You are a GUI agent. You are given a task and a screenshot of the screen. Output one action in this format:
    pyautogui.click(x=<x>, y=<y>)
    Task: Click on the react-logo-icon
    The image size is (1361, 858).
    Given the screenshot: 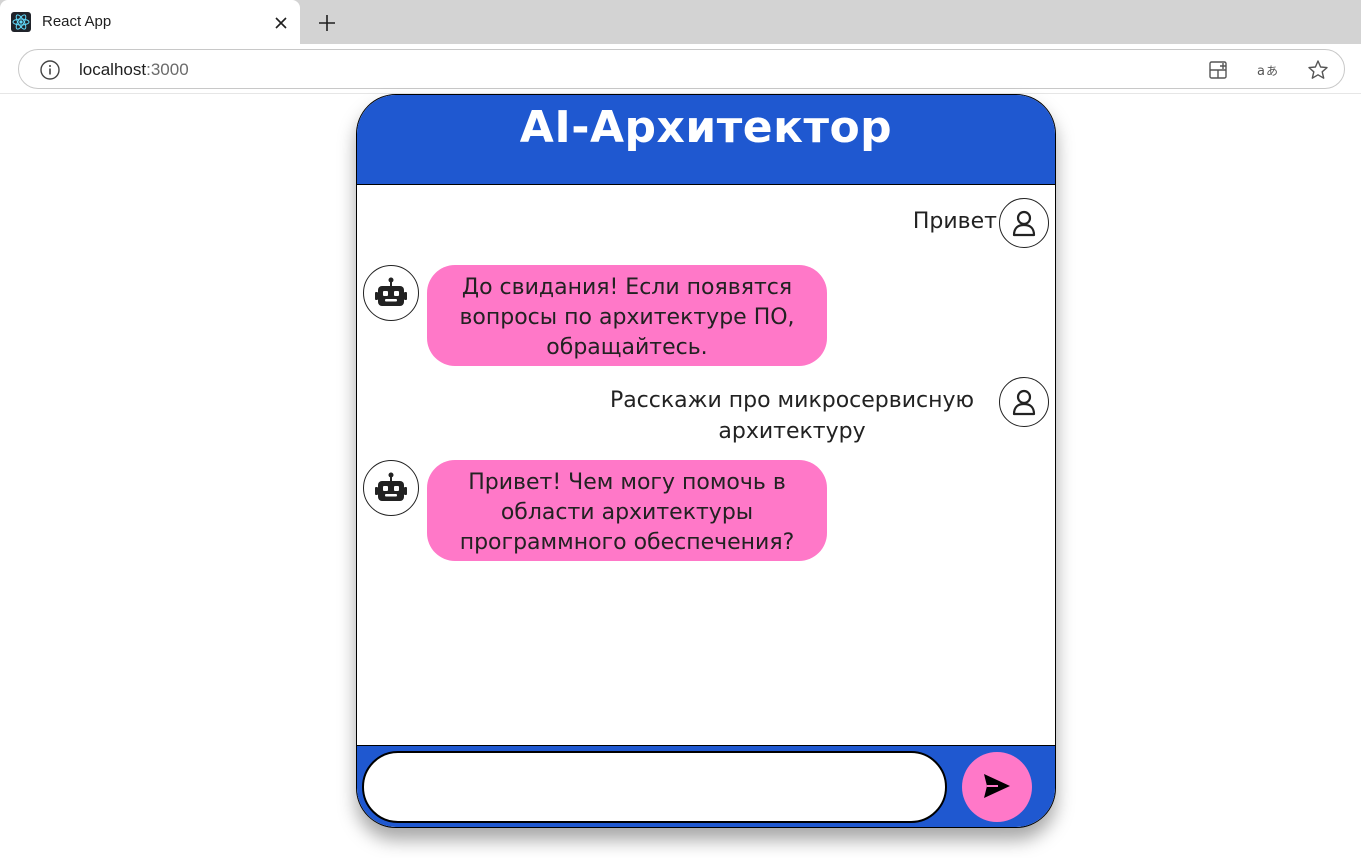 What is the action you would take?
    pyautogui.click(x=21, y=22)
    